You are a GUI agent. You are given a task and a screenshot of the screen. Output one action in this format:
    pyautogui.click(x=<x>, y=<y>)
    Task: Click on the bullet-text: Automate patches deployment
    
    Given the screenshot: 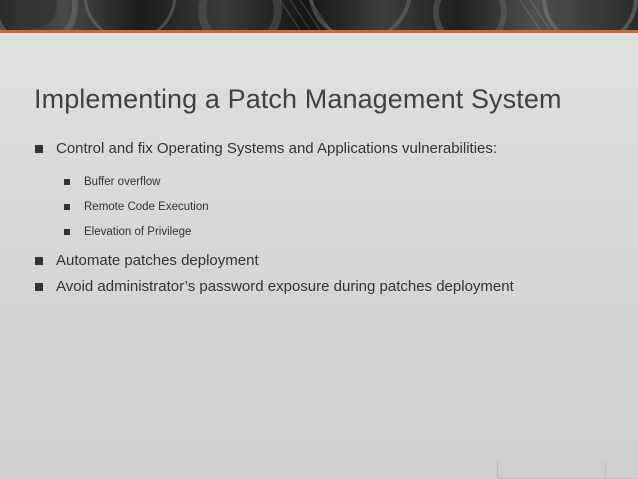 What is the action you would take?
    pyautogui.click(x=157, y=260)
    